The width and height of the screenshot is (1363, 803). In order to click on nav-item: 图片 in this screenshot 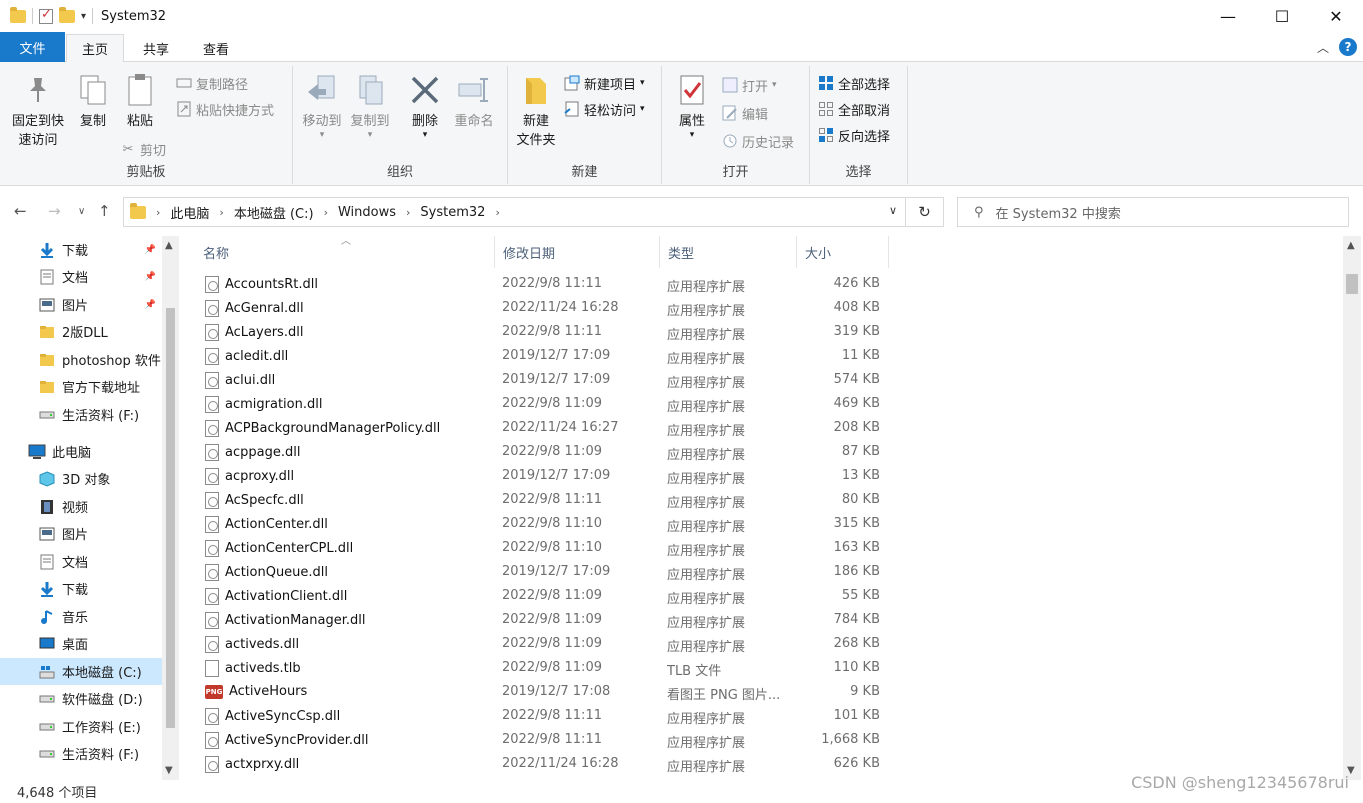, I will do `click(81, 533)`.